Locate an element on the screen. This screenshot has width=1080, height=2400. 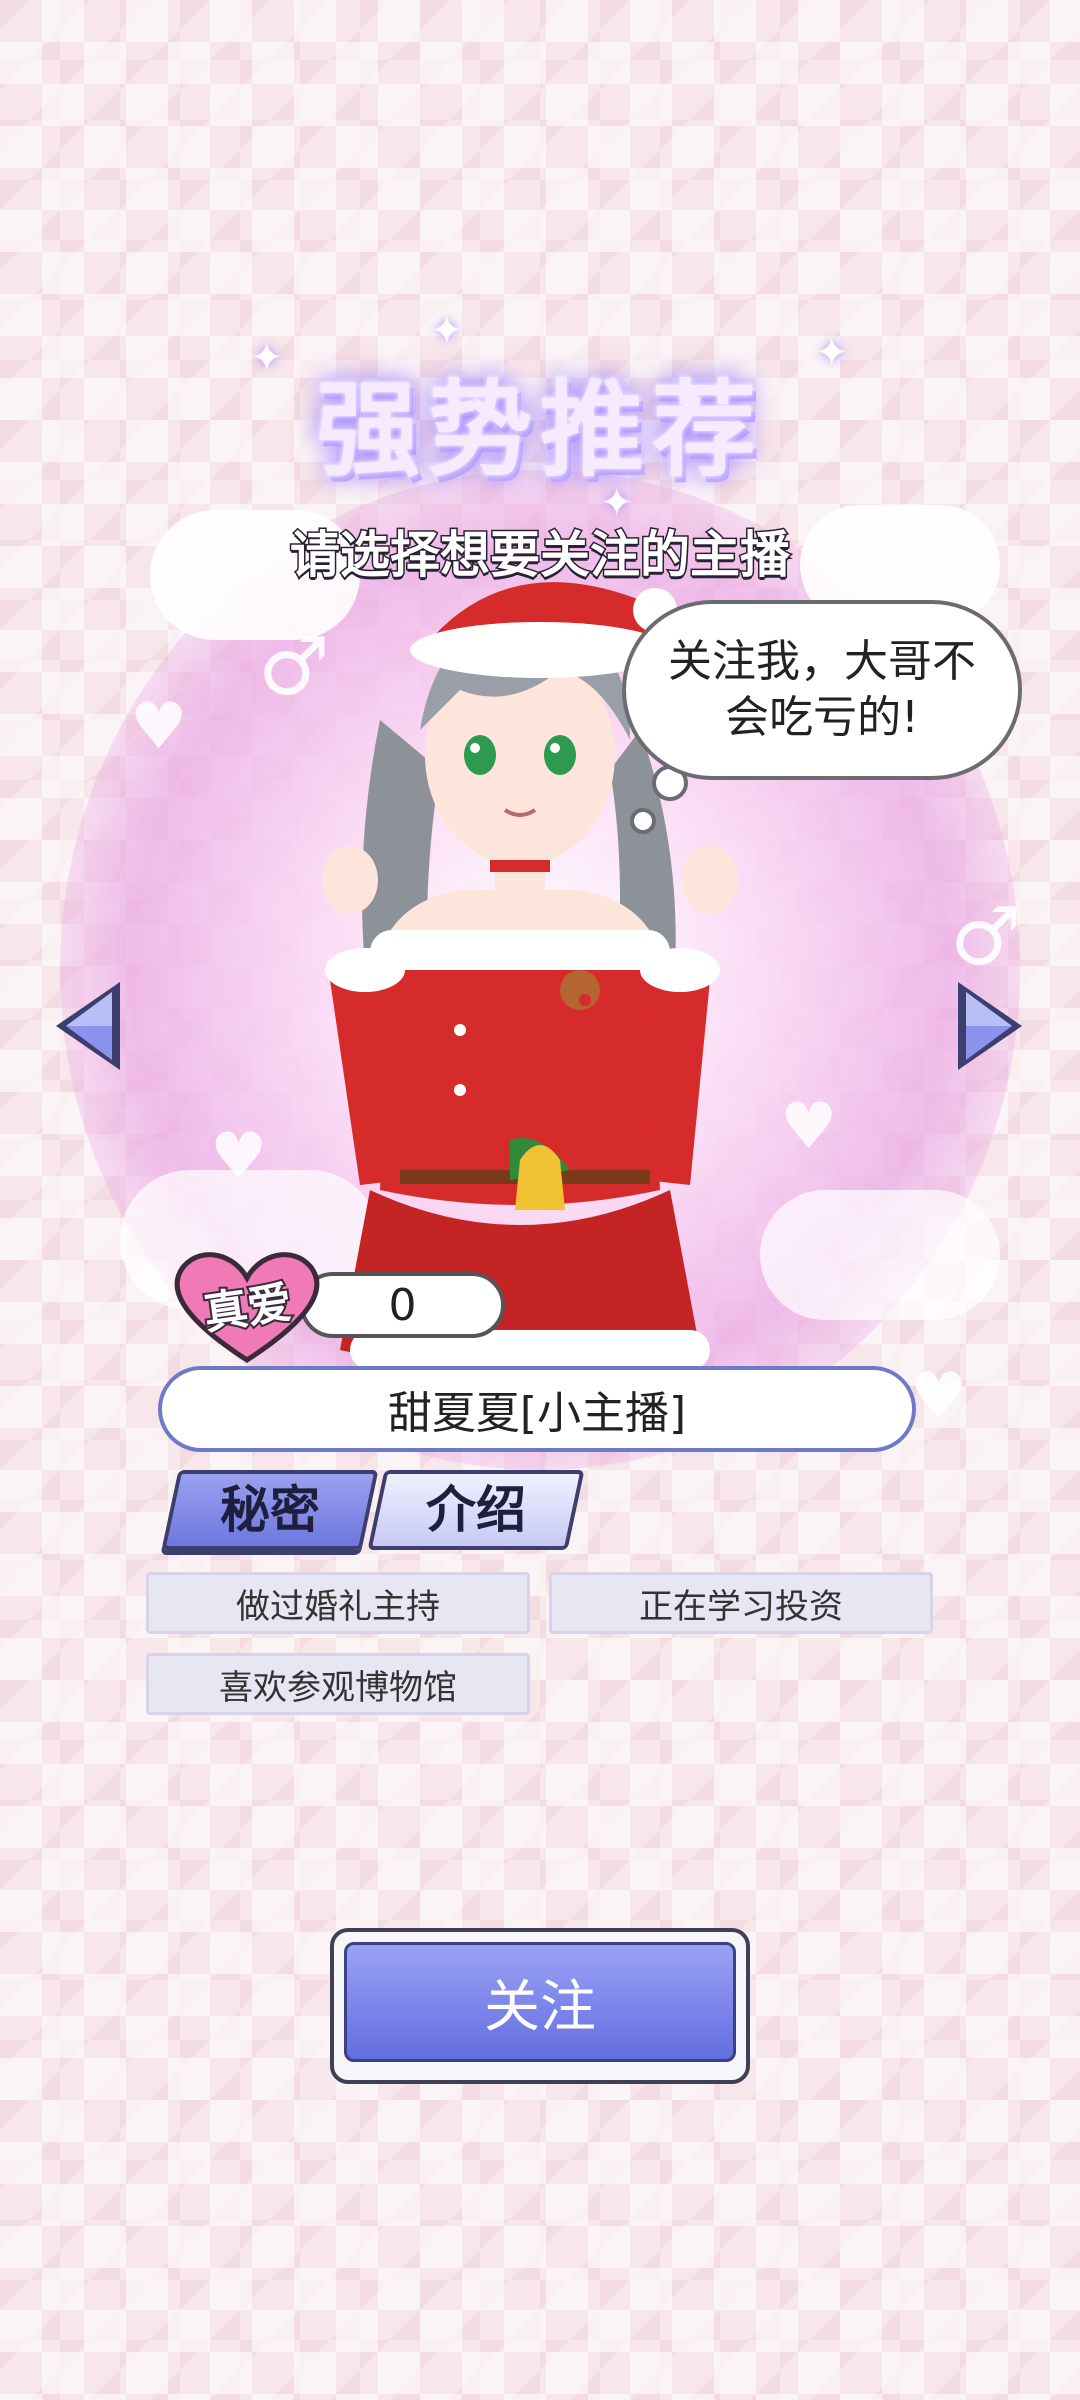
follow-button: 关注 is located at coordinates (540, 2006).